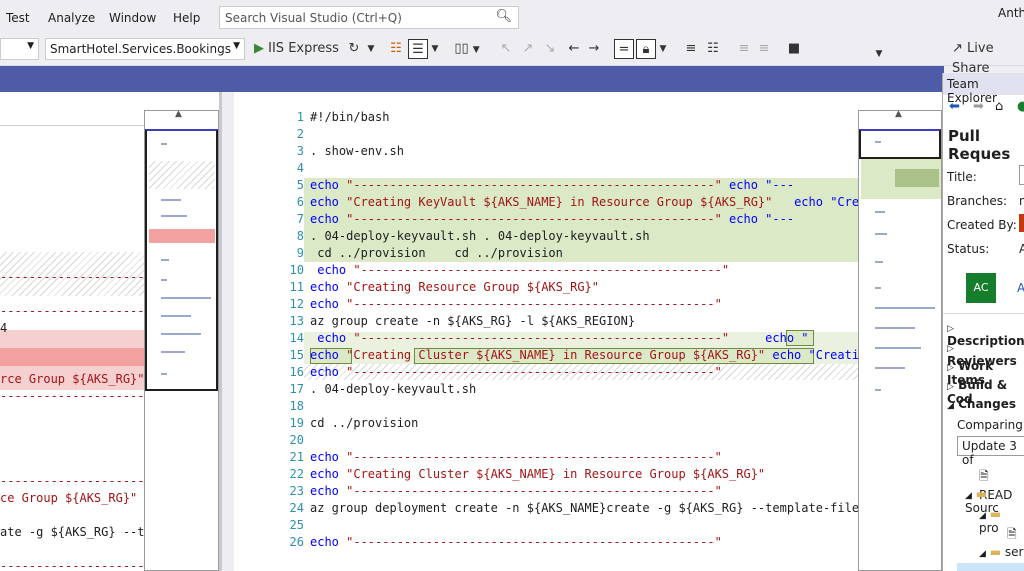 The width and height of the screenshot is (1024, 571). Describe the element at coordinates (962, 177) in the screenshot. I see `title-label: Title:` at that location.